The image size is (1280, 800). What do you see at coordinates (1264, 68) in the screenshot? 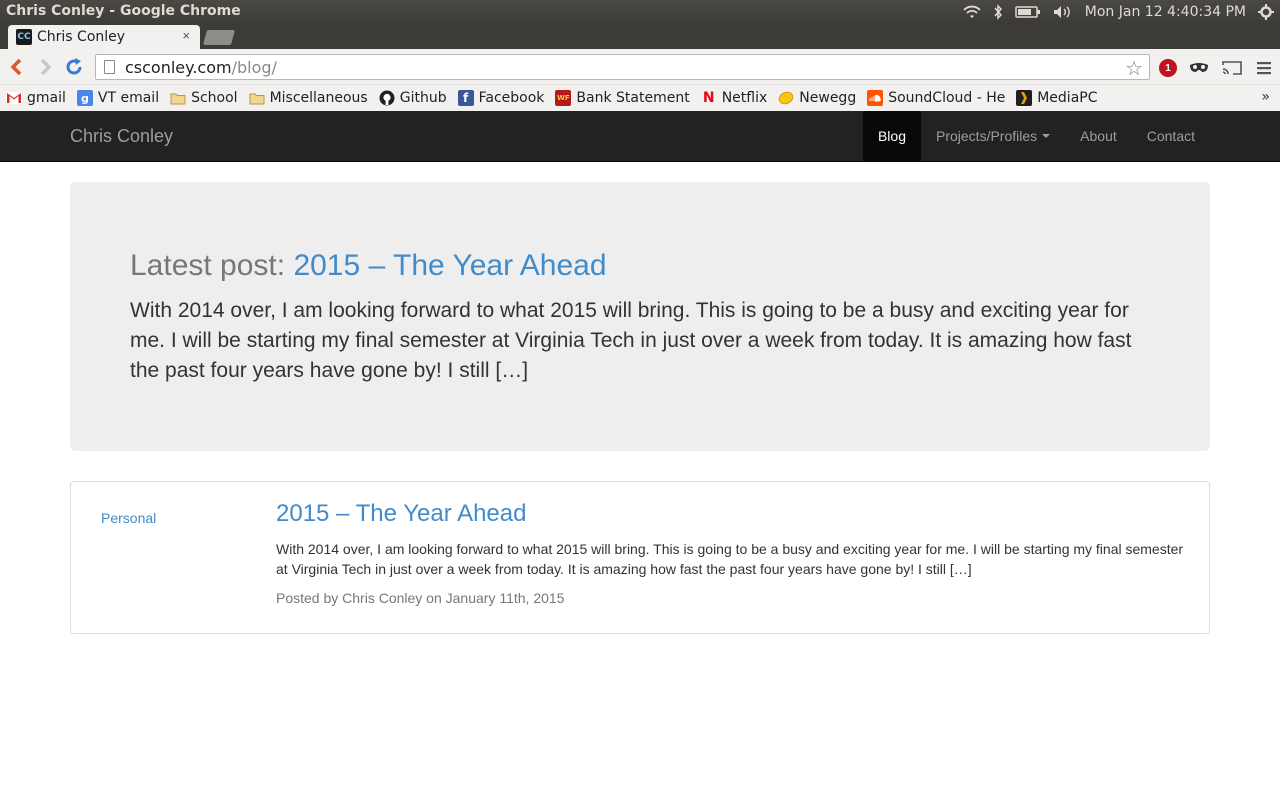
I see `chrome-menu-icon` at bounding box center [1264, 68].